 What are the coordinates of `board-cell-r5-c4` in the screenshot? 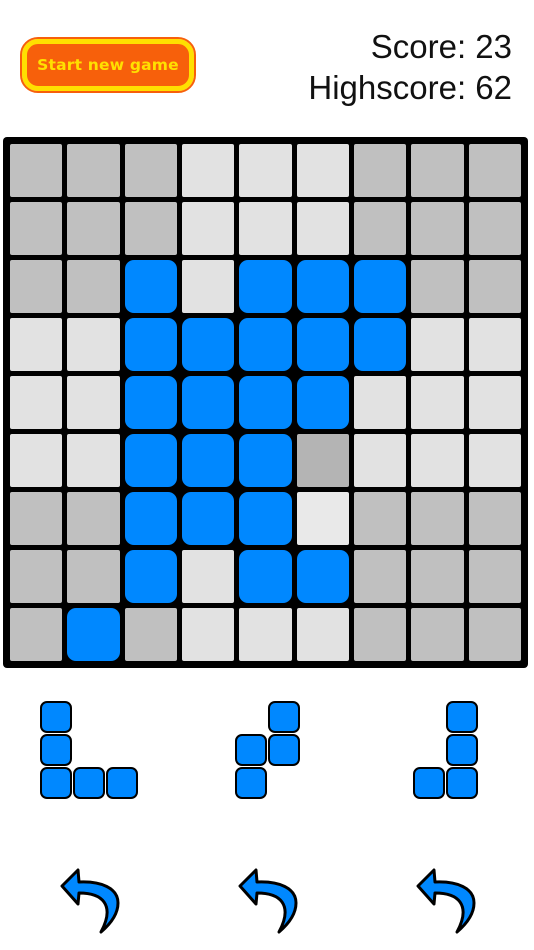 It's located at (265, 460).